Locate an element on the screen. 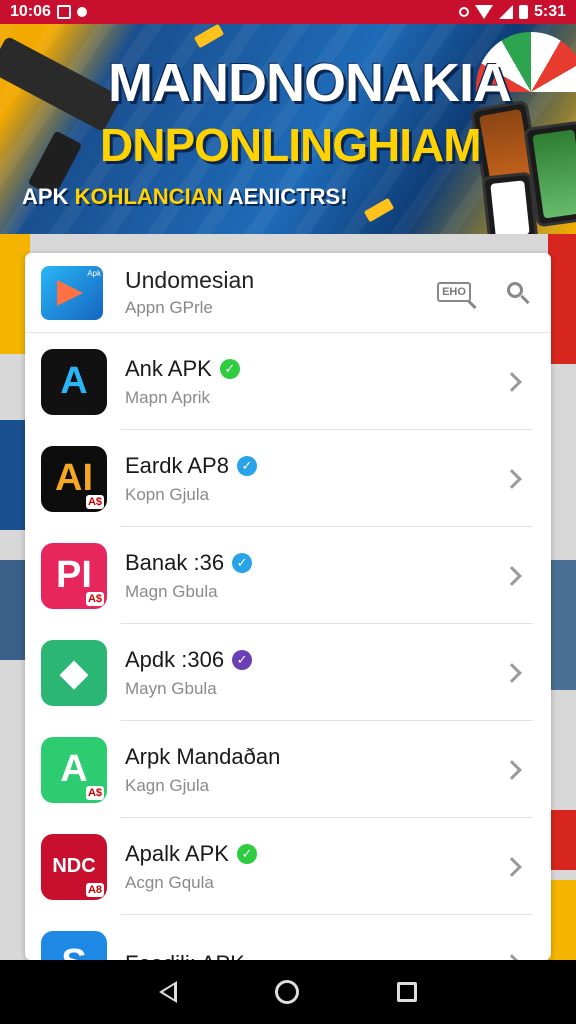  app-title-line: Banak :36 ✓ is located at coordinates (189, 562).